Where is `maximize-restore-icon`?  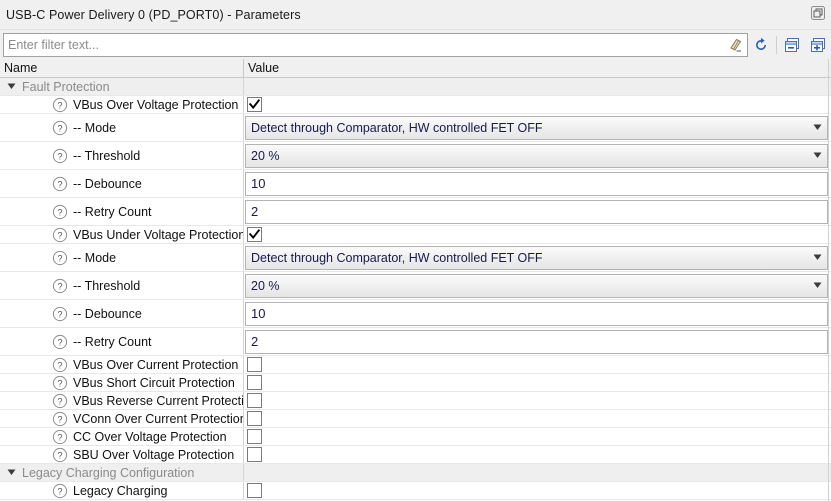 maximize-restore-icon is located at coordinates (818, 13).